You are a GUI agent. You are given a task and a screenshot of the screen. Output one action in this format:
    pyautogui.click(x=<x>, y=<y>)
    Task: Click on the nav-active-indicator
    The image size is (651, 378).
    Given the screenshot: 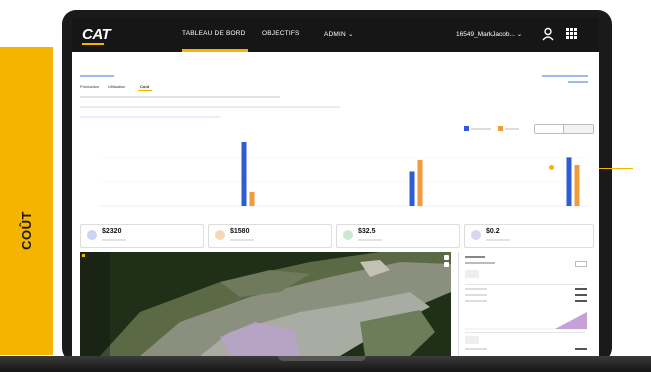 What is the action you would take?
    pyautogui.click(x=215, y=50)
    